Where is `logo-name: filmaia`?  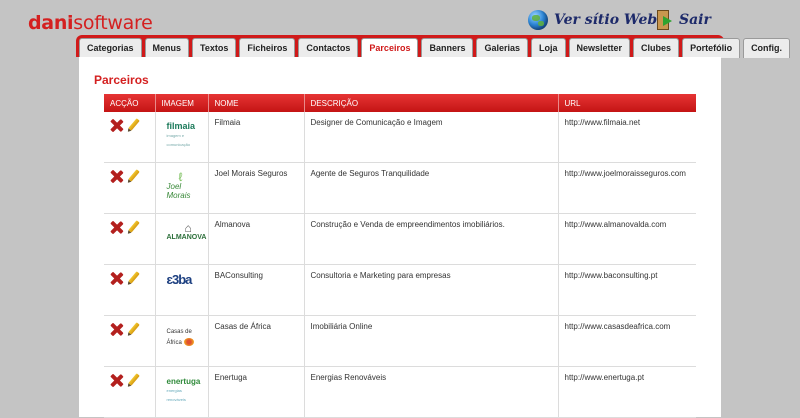 logo-name: filmaia is located at coordinates (181, 126).